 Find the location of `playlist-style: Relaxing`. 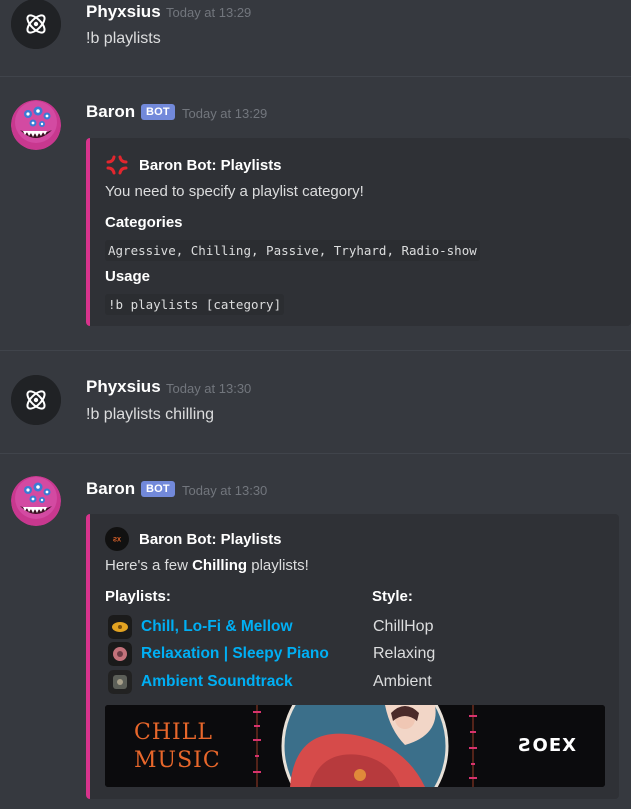

playlist-style: Relaxing is located at coordinates (404, 653).